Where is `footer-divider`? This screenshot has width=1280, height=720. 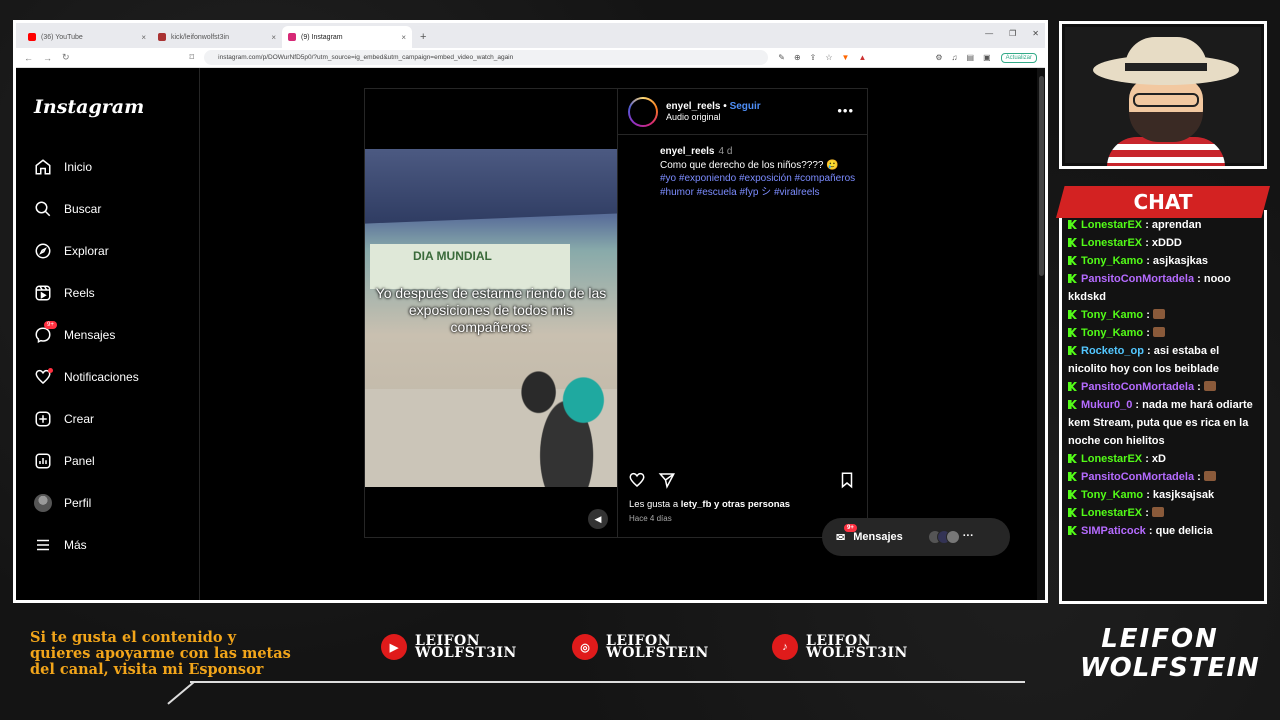
footer-divider is located at coordinates (607, 682).